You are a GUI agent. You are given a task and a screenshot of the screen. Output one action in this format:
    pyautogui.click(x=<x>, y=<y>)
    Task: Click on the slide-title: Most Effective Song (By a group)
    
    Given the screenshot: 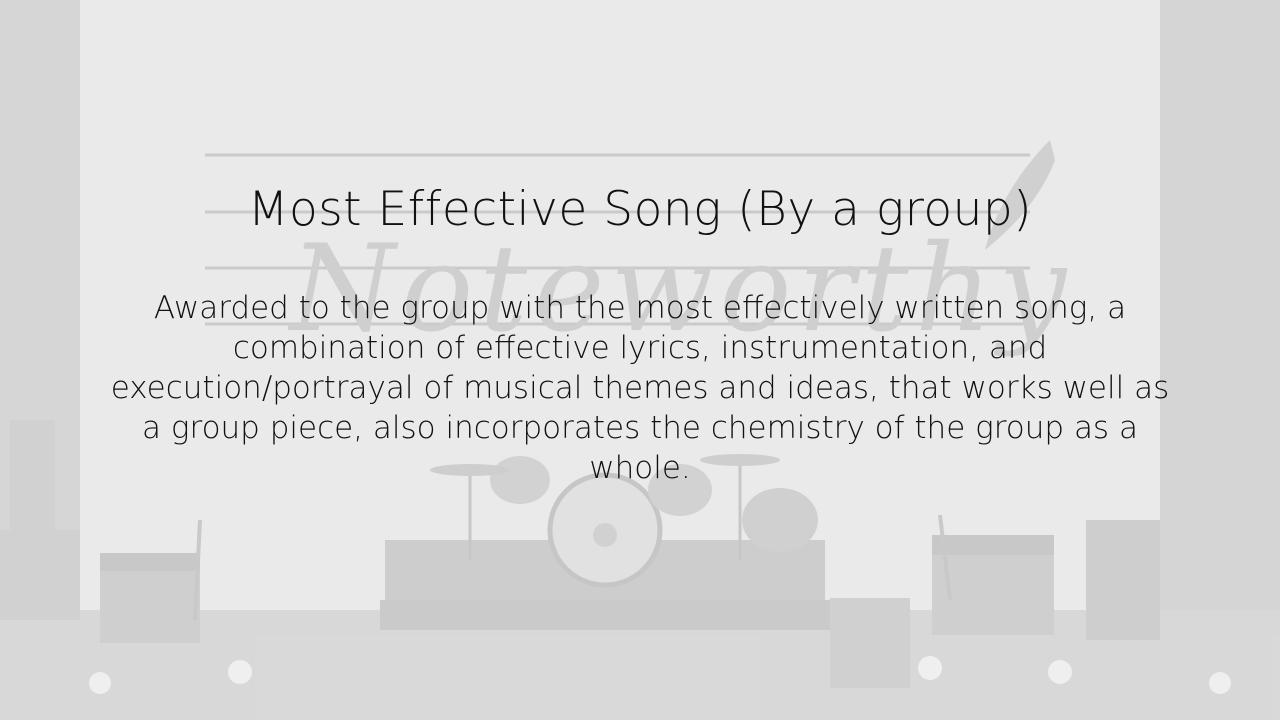 What is the action you would take?
    pyautogui.click(x=640, y=209)
    